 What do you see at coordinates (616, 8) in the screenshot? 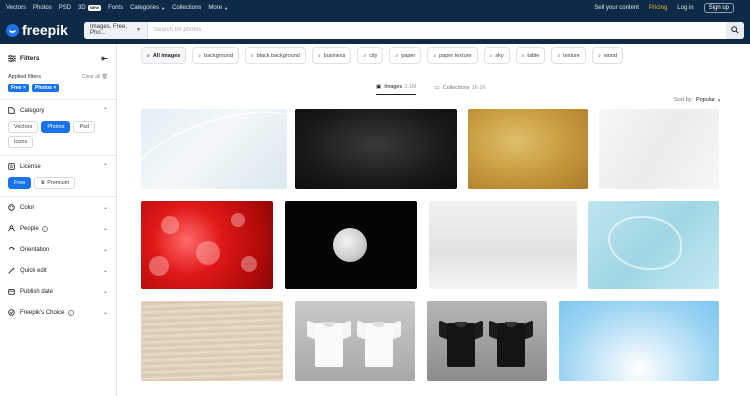
I see `sell-content-link: Sell your content` at bounding box center [616, 8].